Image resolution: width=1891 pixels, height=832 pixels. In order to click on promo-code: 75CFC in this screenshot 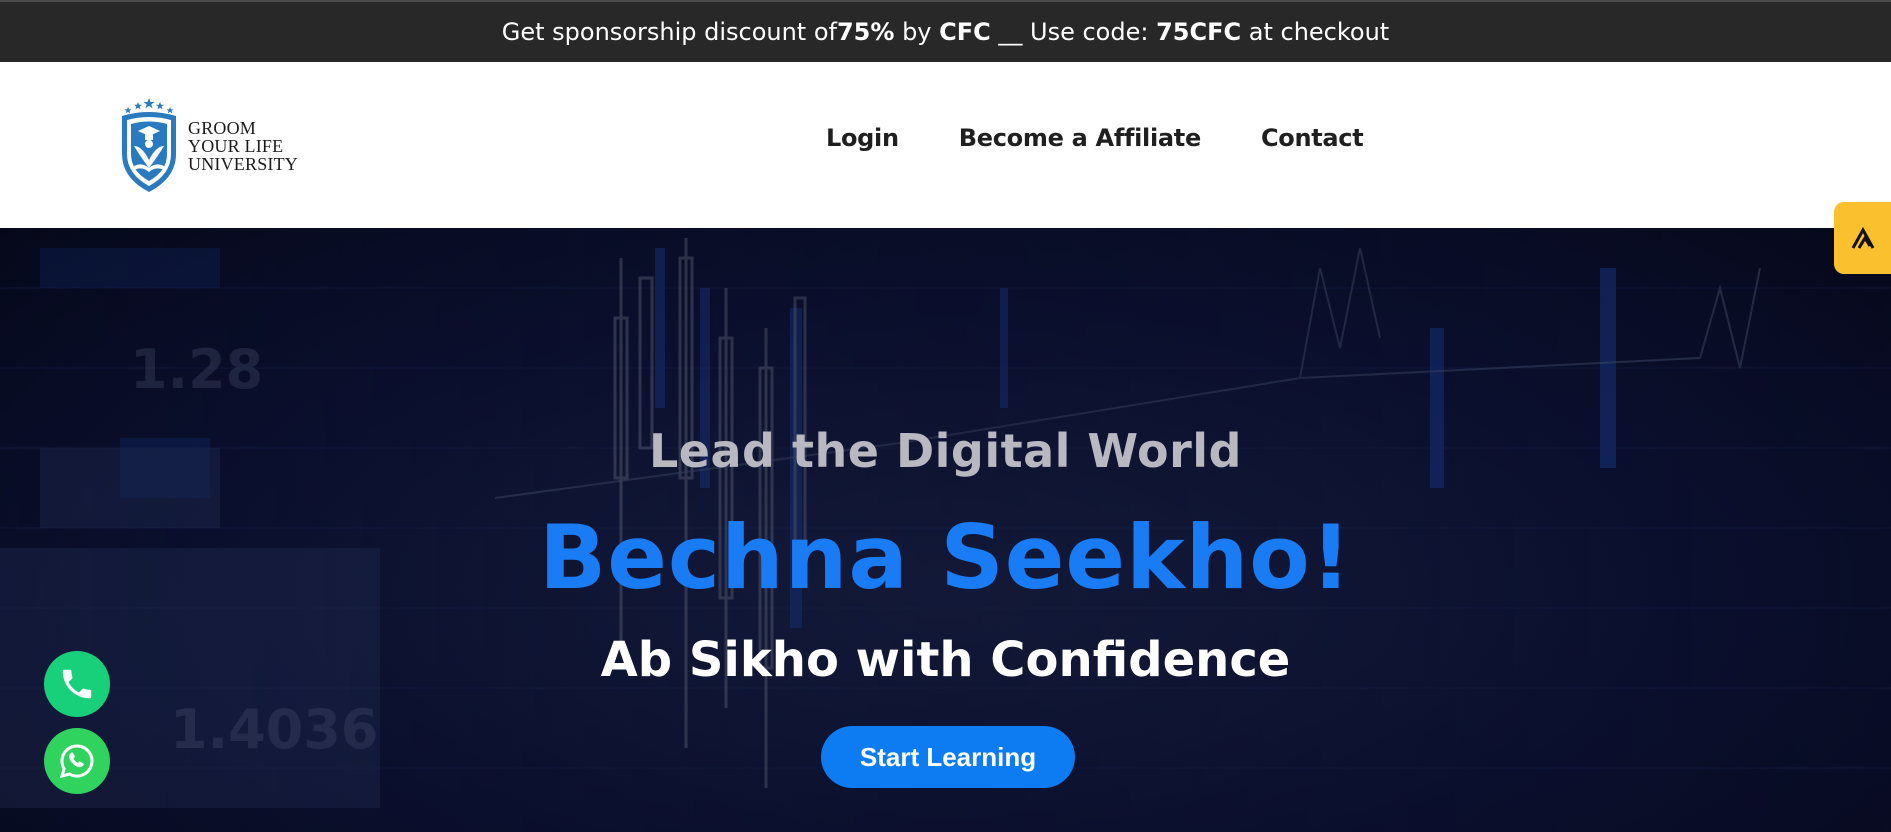, I will do `click(1199, 32)`.